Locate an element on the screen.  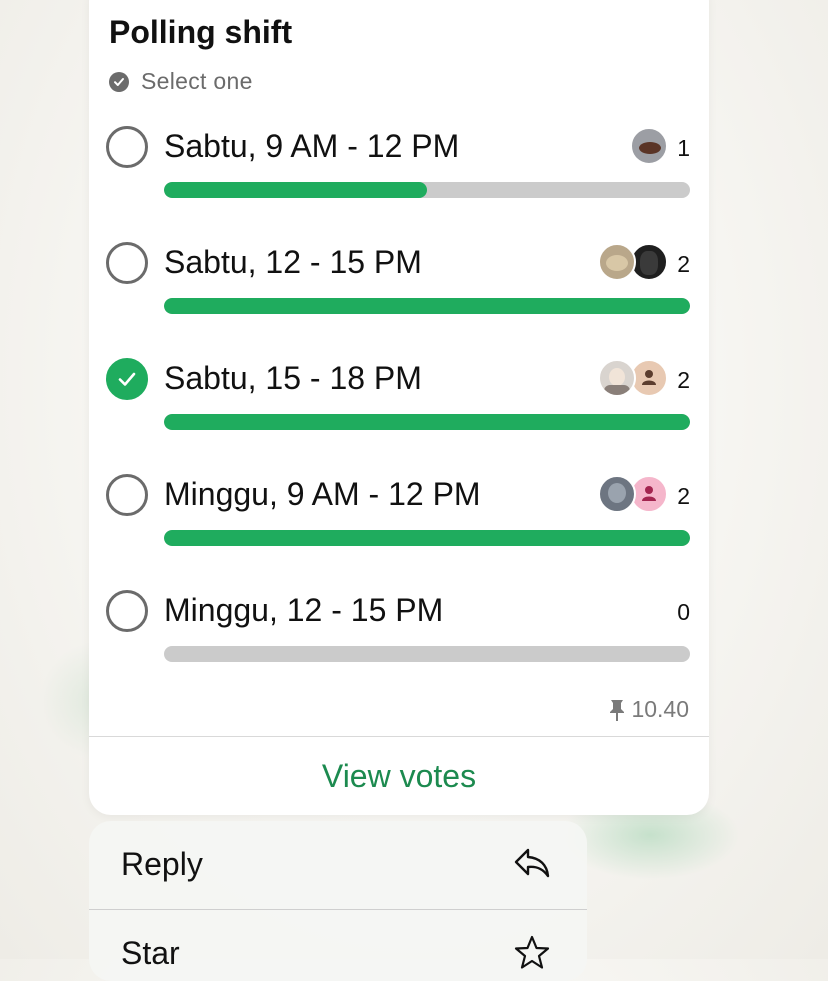
divider is located at coordinates (399, 736).